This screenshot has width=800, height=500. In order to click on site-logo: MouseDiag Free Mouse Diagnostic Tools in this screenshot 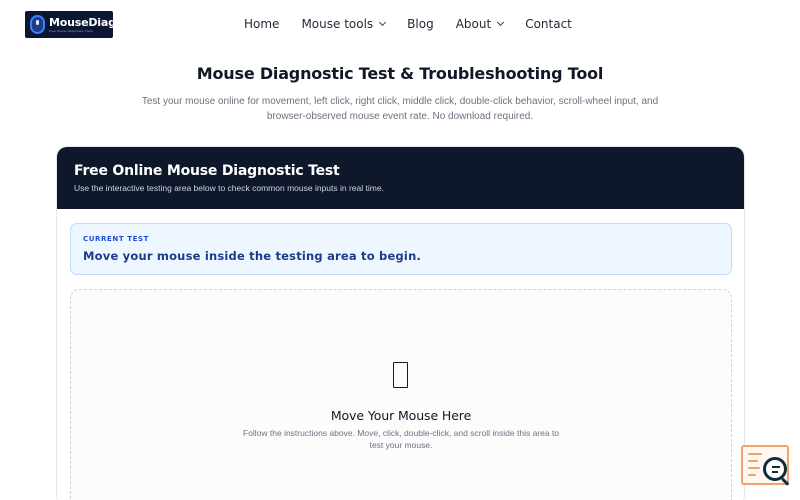, I will do `click(70, 24)`.